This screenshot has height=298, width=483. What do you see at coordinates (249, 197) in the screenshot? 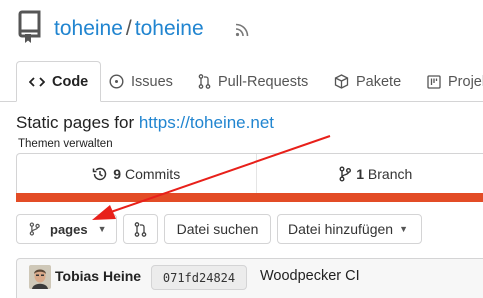
I see `language-bar` at bounding box center [249, 197].